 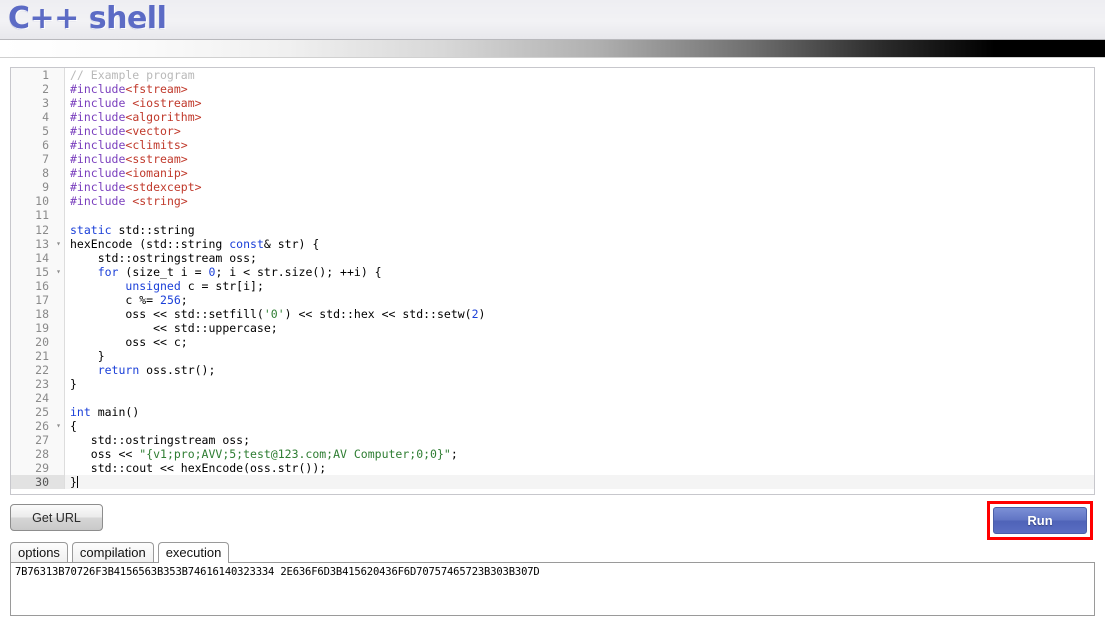 What do you see at coordinates (552, 299) in the screenshot?
I see `code-line: 17 c %= 256;` at bounding box center [552, 299].